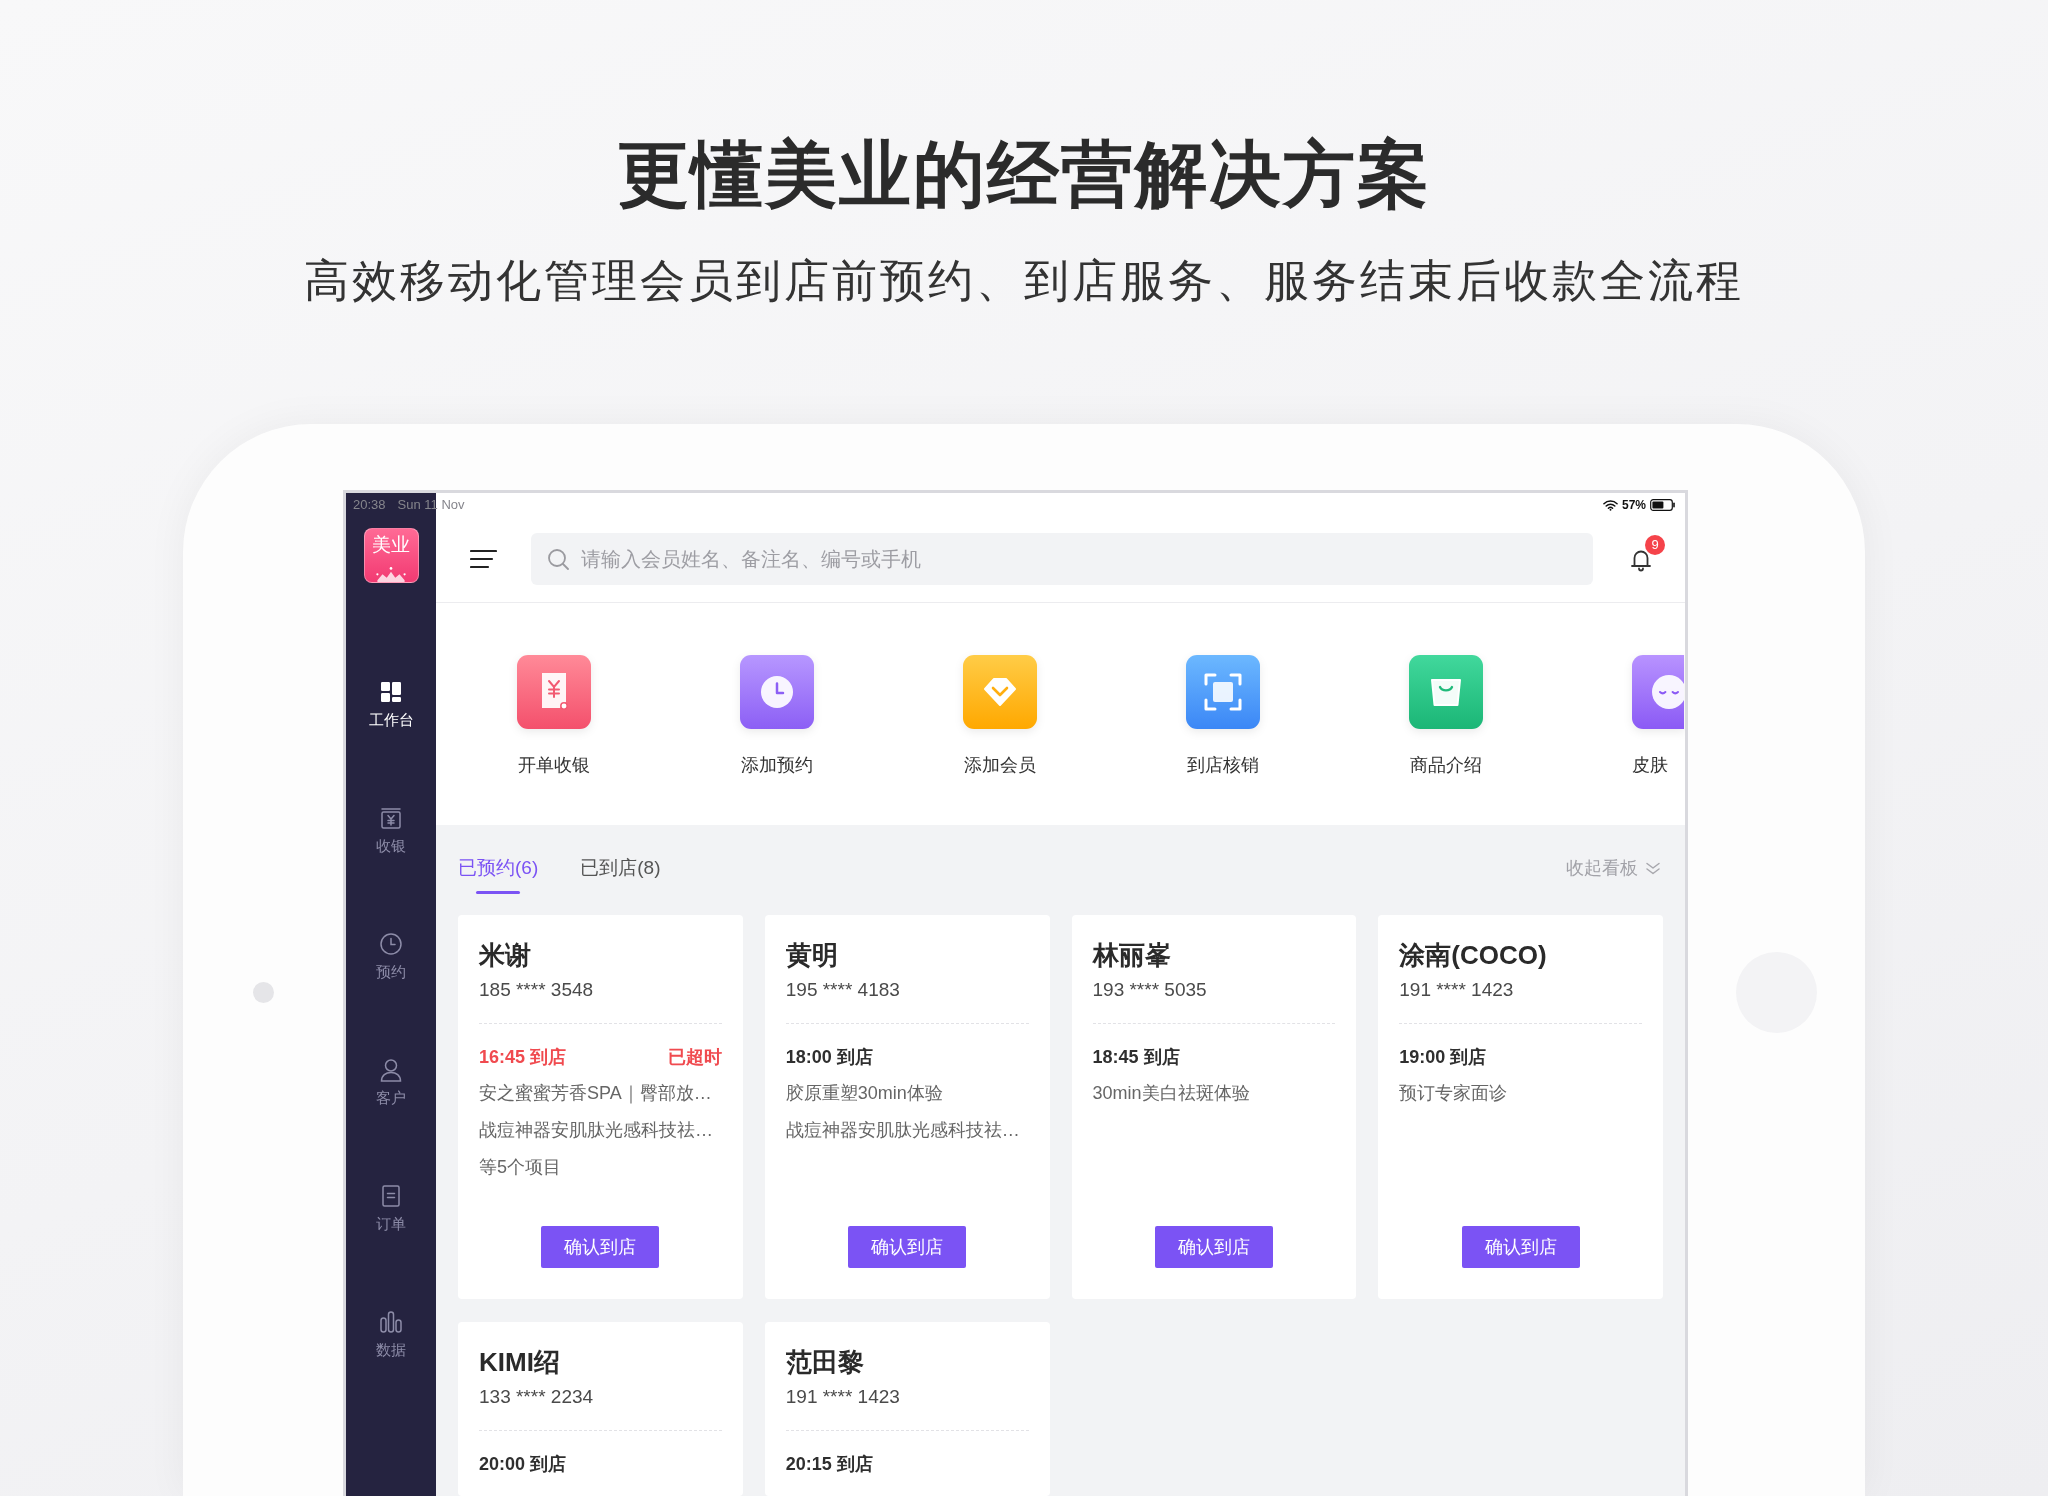 The image size is (2048, 1496). What do you see at coordinates (1131, 956) in the screenshot?
I see `customer-name: 林丽峯` at bounding box center [1131, 956].